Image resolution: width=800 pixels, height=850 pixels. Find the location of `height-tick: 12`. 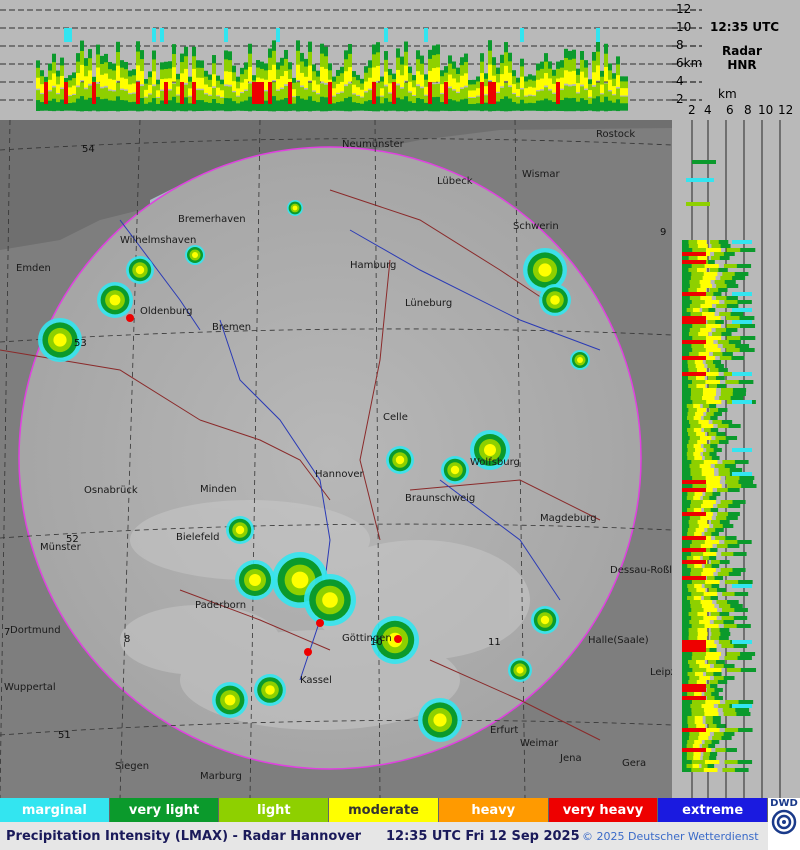

height-tick: 12 is located at coordinates (683, 9).